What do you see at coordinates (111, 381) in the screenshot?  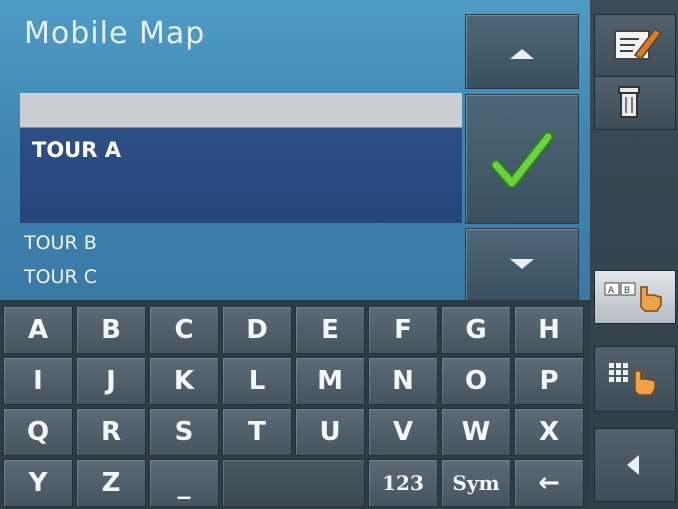 I see `key-j: J` at bounding box center [111, 381].